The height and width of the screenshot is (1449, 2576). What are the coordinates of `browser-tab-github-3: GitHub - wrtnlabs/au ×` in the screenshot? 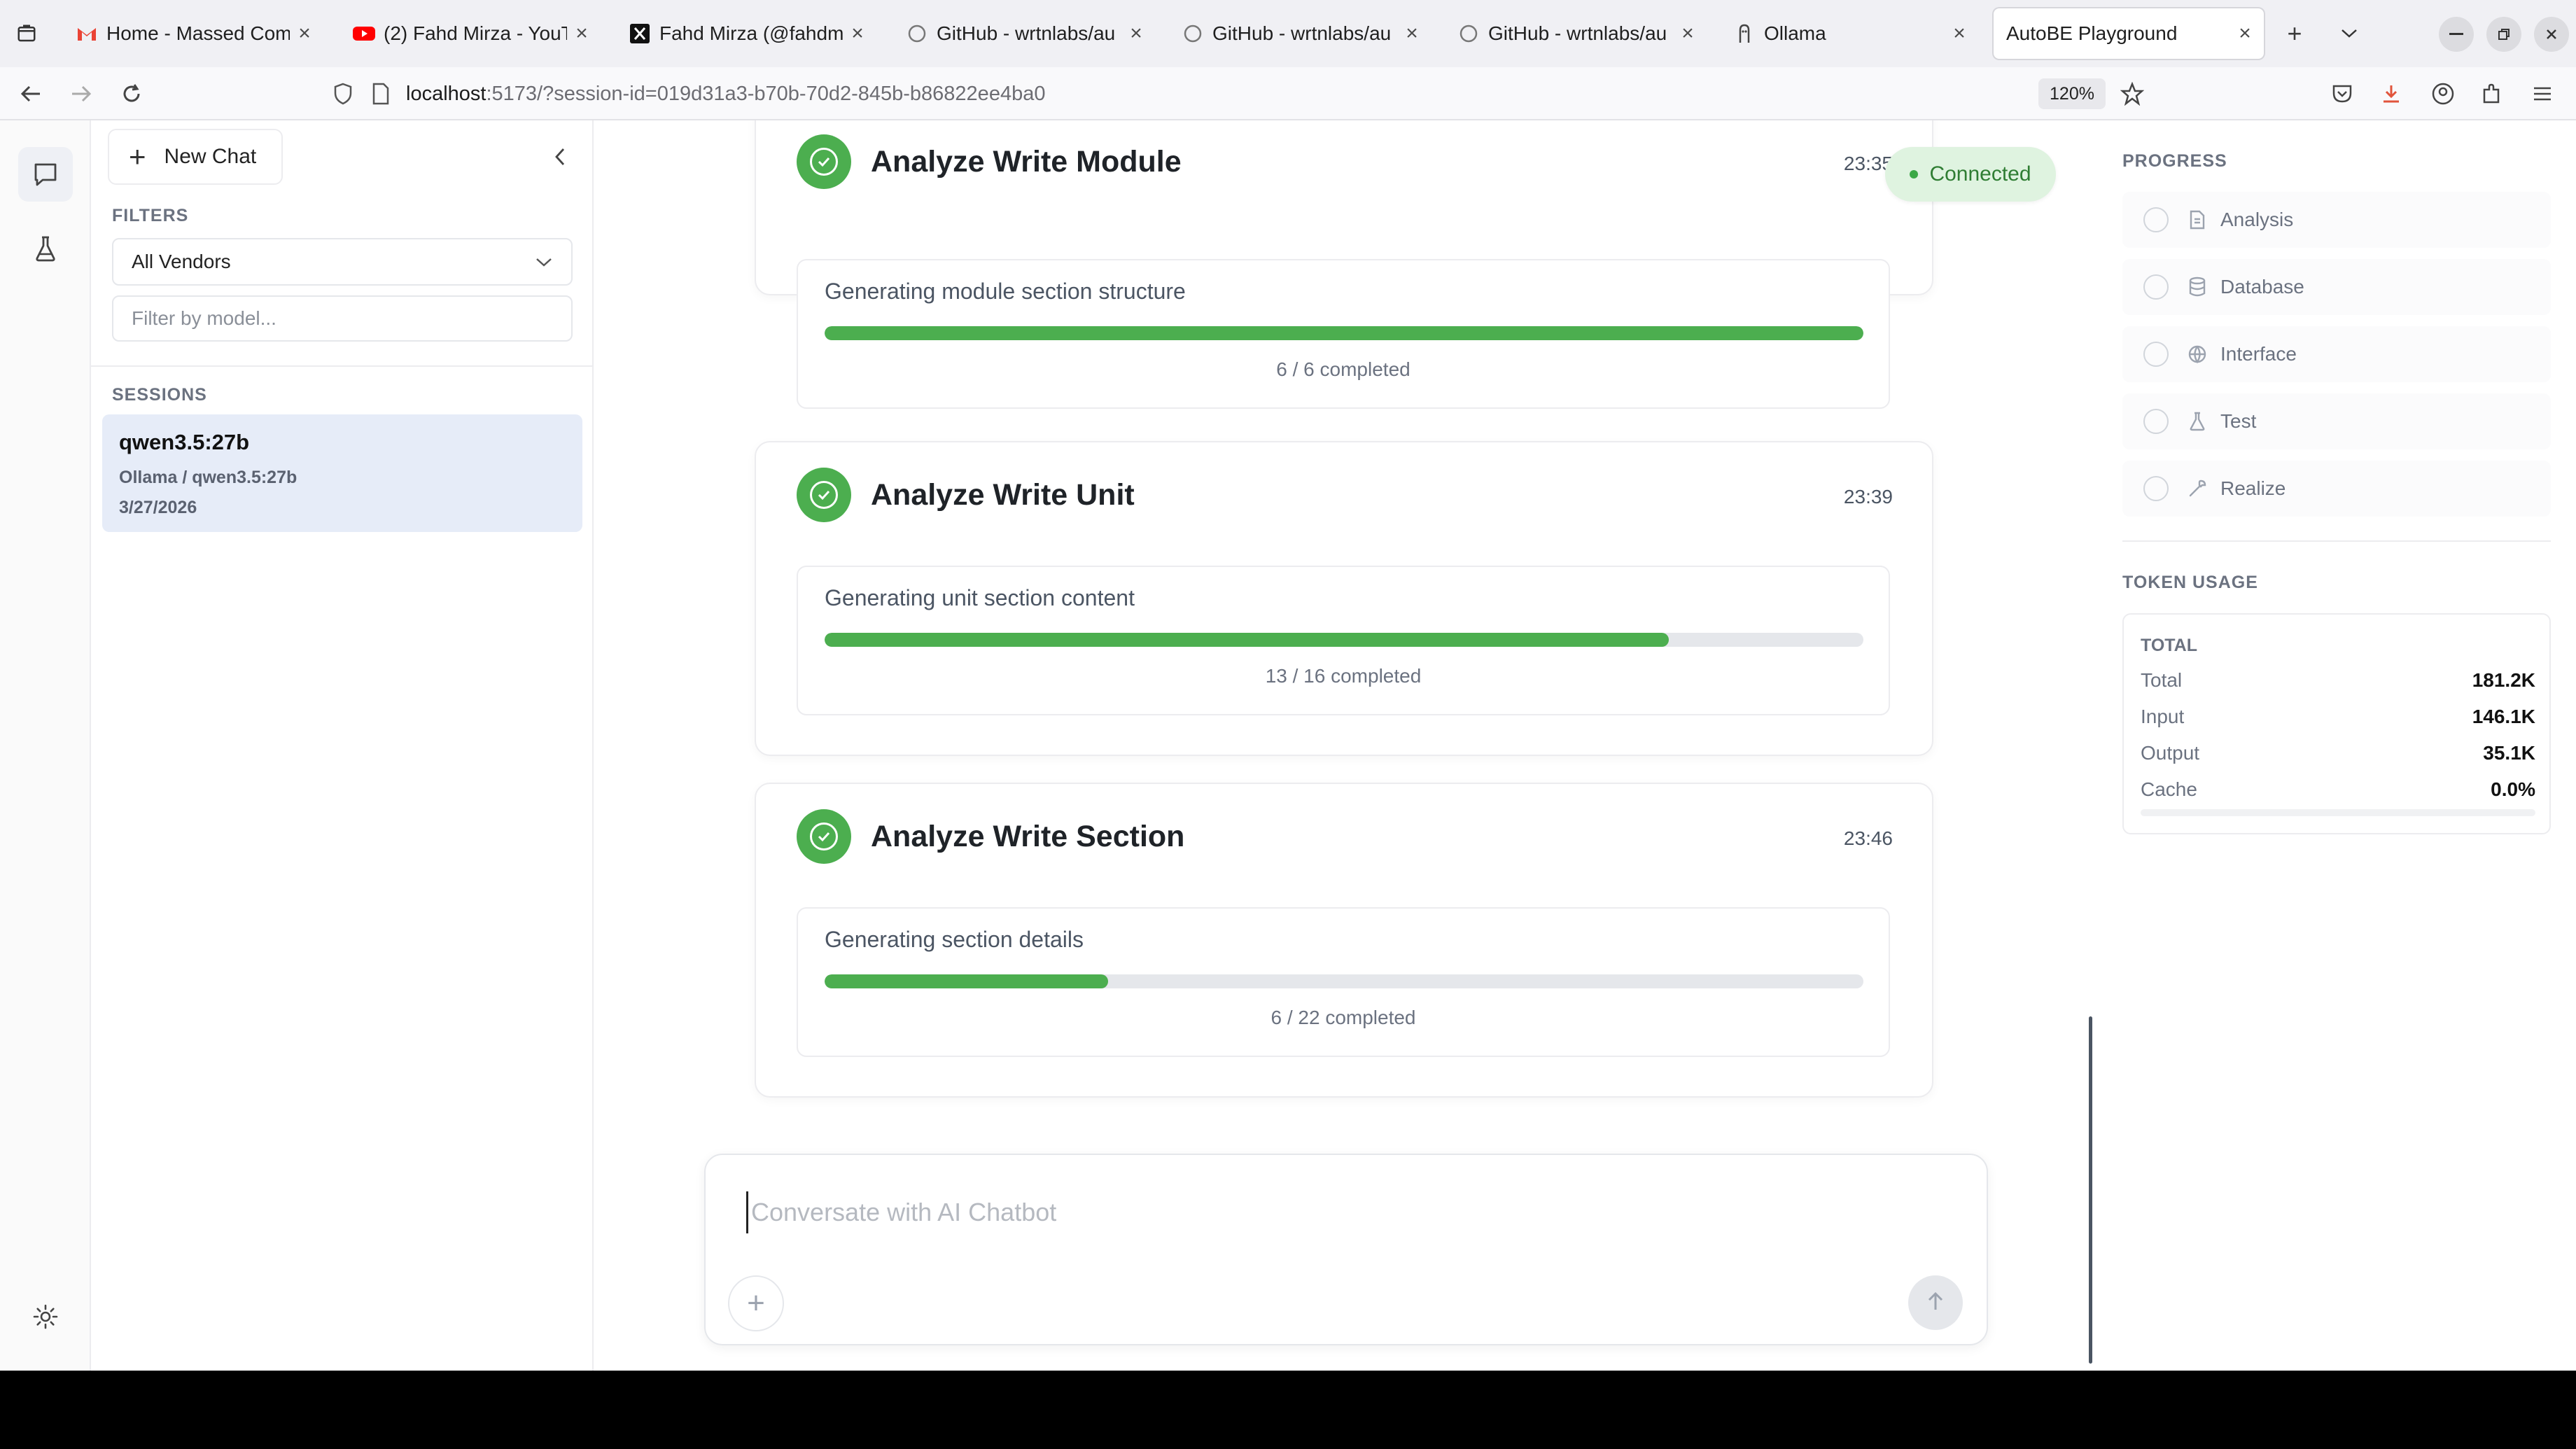 It's located at (1577, 33).